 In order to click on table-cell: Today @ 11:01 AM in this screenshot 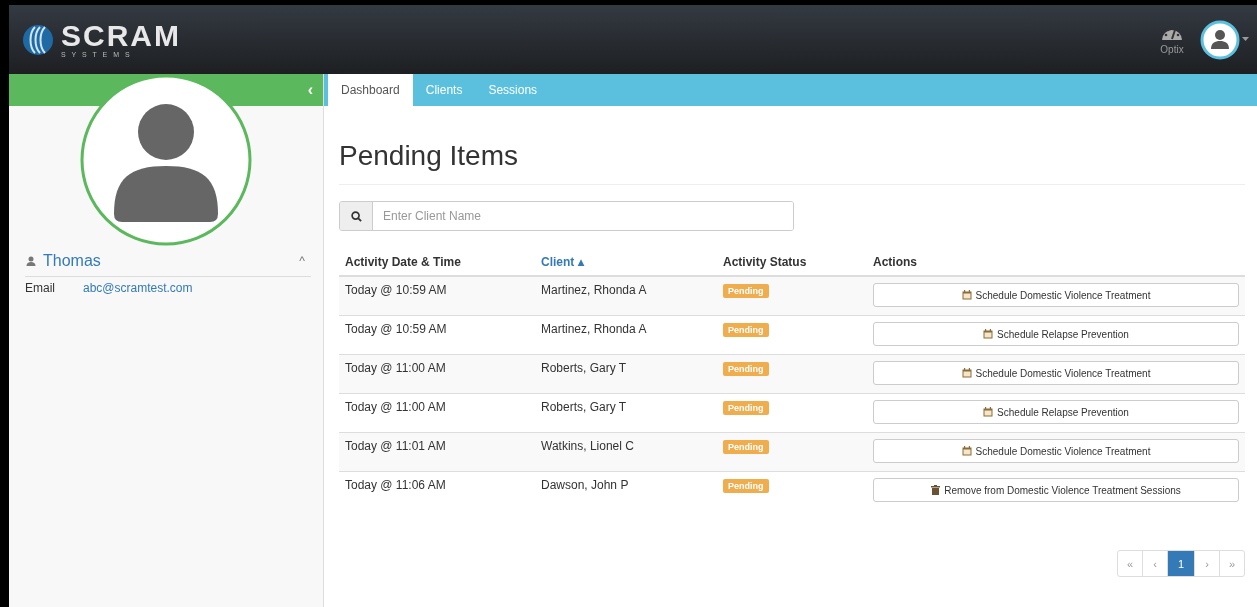, I will do `click(395, 446)`.